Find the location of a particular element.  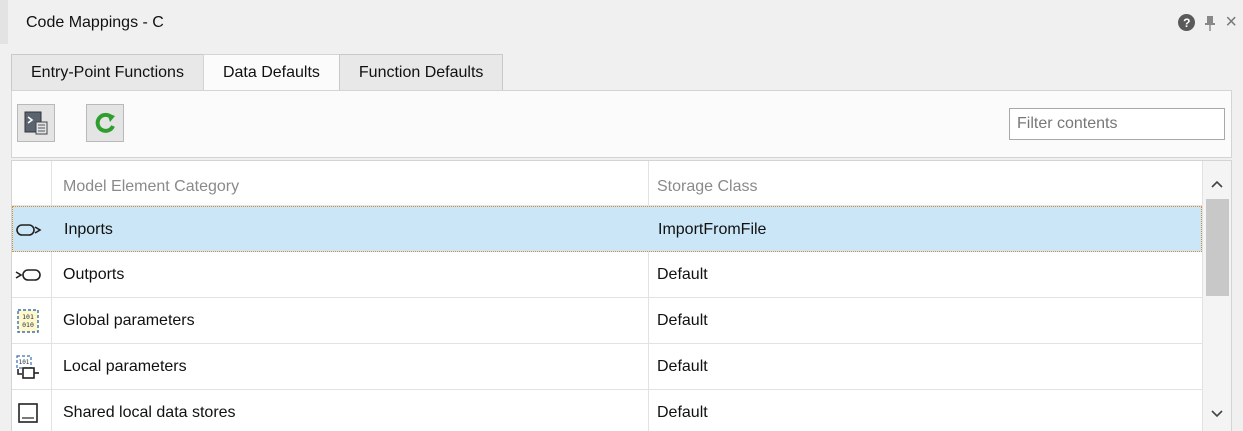

row-category: Shared local data stores is located at coordinates (149, 412).